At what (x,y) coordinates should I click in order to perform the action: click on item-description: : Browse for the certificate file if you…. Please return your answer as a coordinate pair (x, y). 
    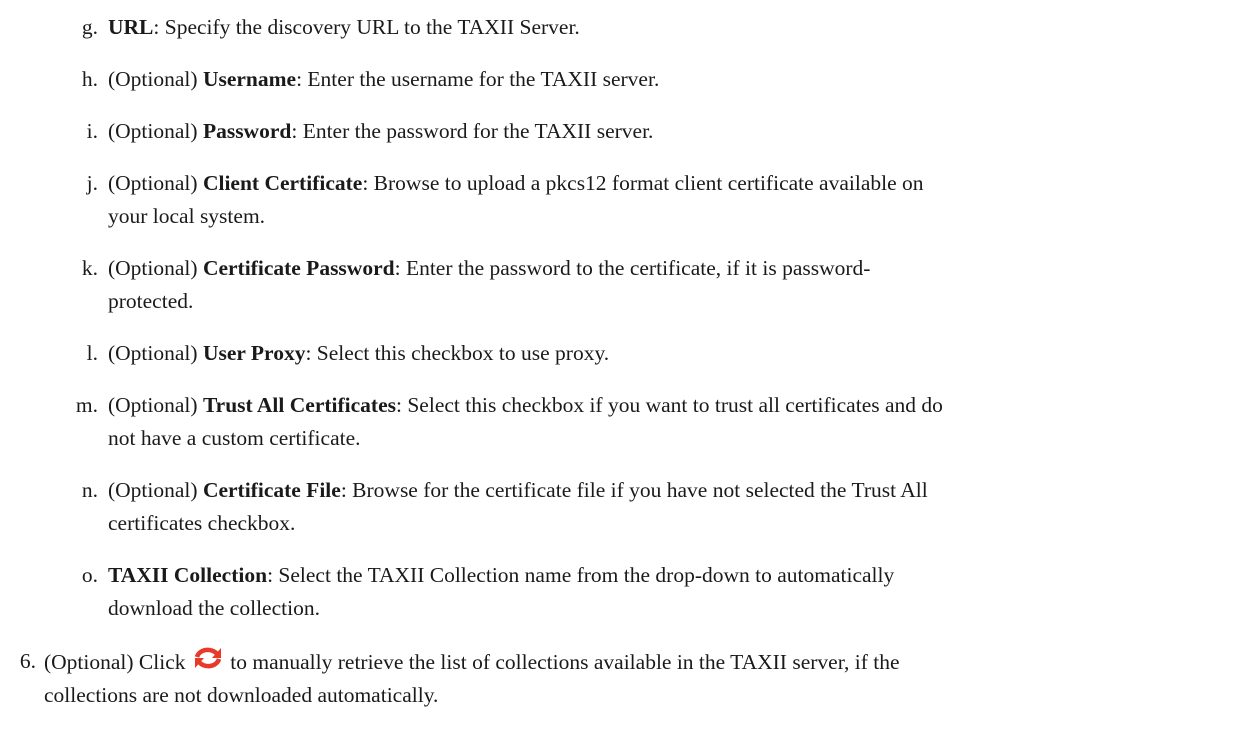
    Looking at the image, I should click on (634, 490).